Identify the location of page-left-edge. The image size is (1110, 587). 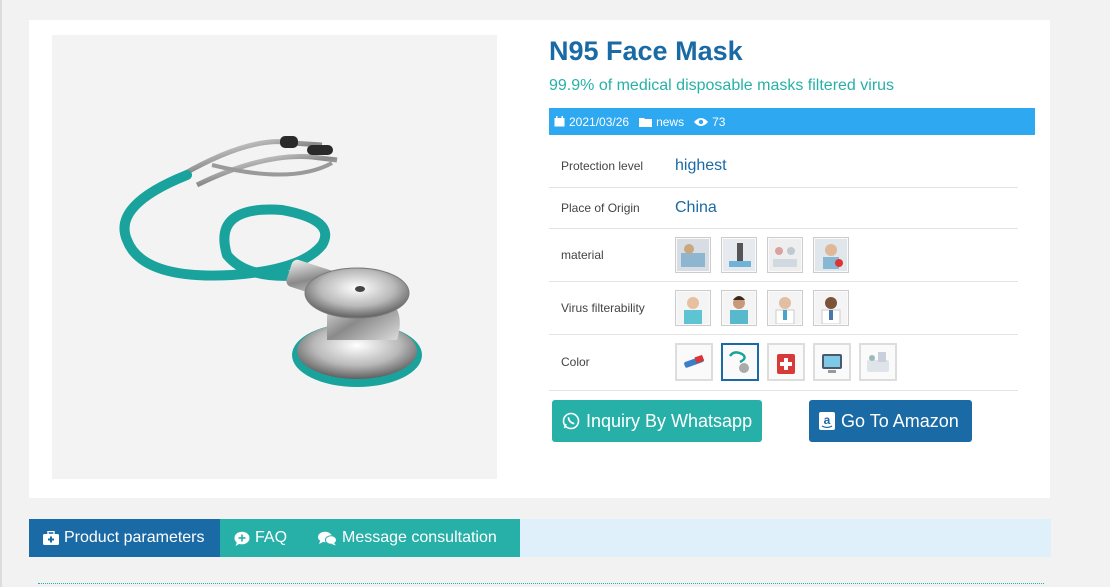
(1, 293).